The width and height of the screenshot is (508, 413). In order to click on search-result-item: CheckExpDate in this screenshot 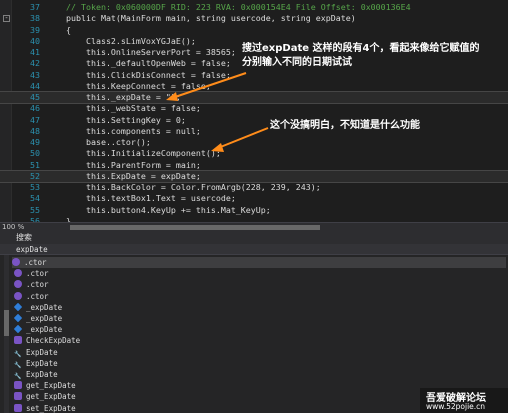, I will do `click(114, 340)`.